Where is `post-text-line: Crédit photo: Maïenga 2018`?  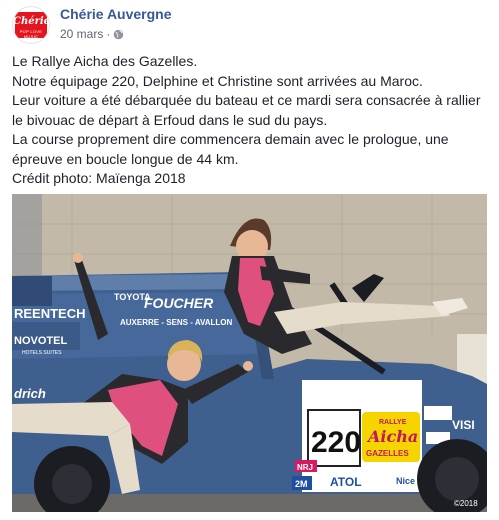 post-text-line: Crédit photo: Maïenga 2018 is located at coordinates (99, 178).